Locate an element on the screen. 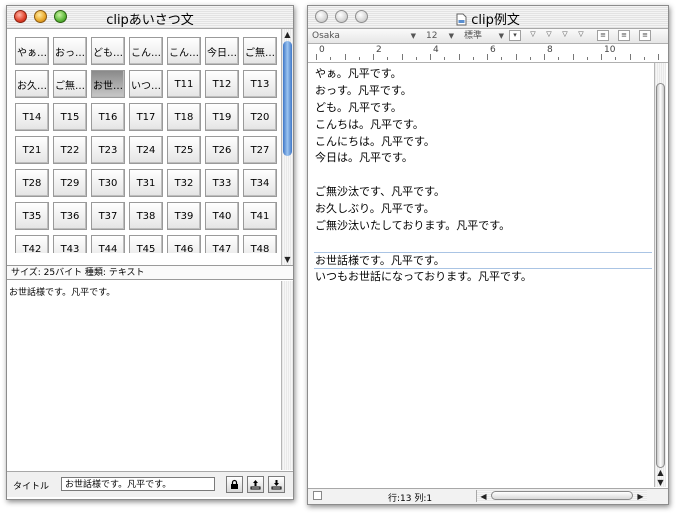 This screenshot has width=684, height=521. clip-cell-button: T46 is located at coordinates (184, 244).